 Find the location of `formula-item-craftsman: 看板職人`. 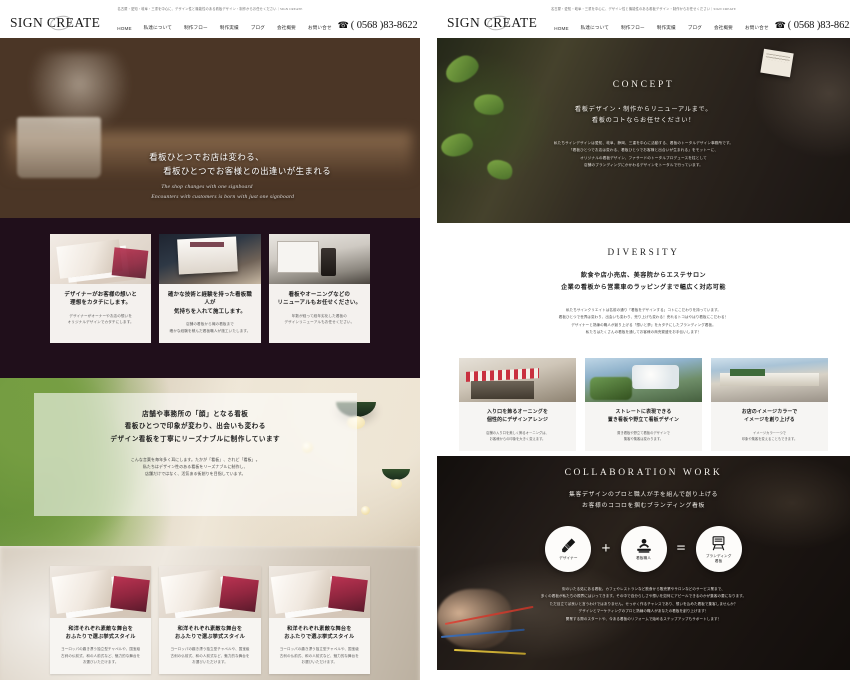

formula-item-craftsman: 看板職人 is located at coordinates (643, 549).